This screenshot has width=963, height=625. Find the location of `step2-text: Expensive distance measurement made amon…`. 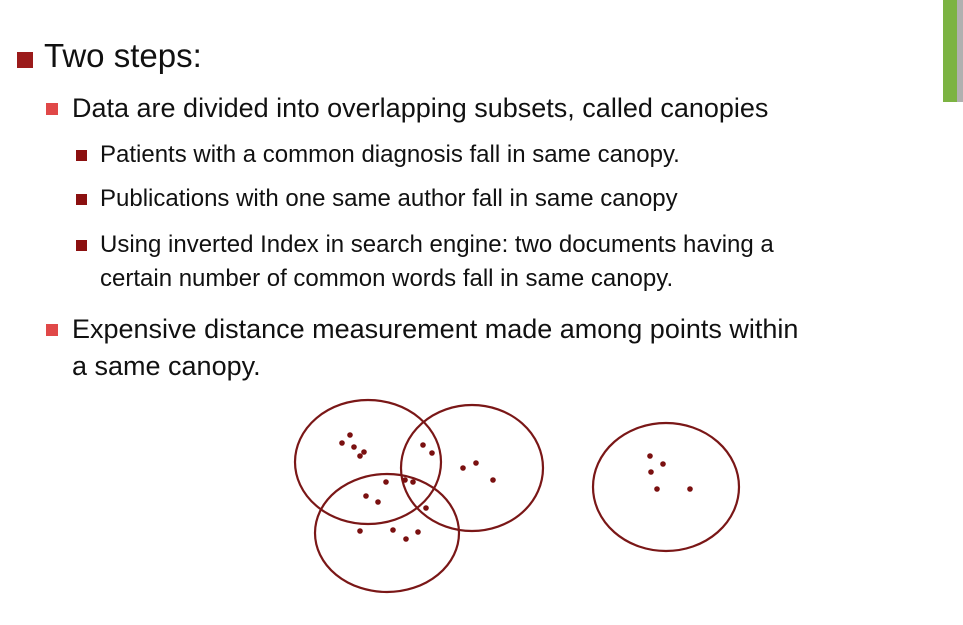

step2-text: Expensive distance measurement made amon… is located at coordinates (435, 329).